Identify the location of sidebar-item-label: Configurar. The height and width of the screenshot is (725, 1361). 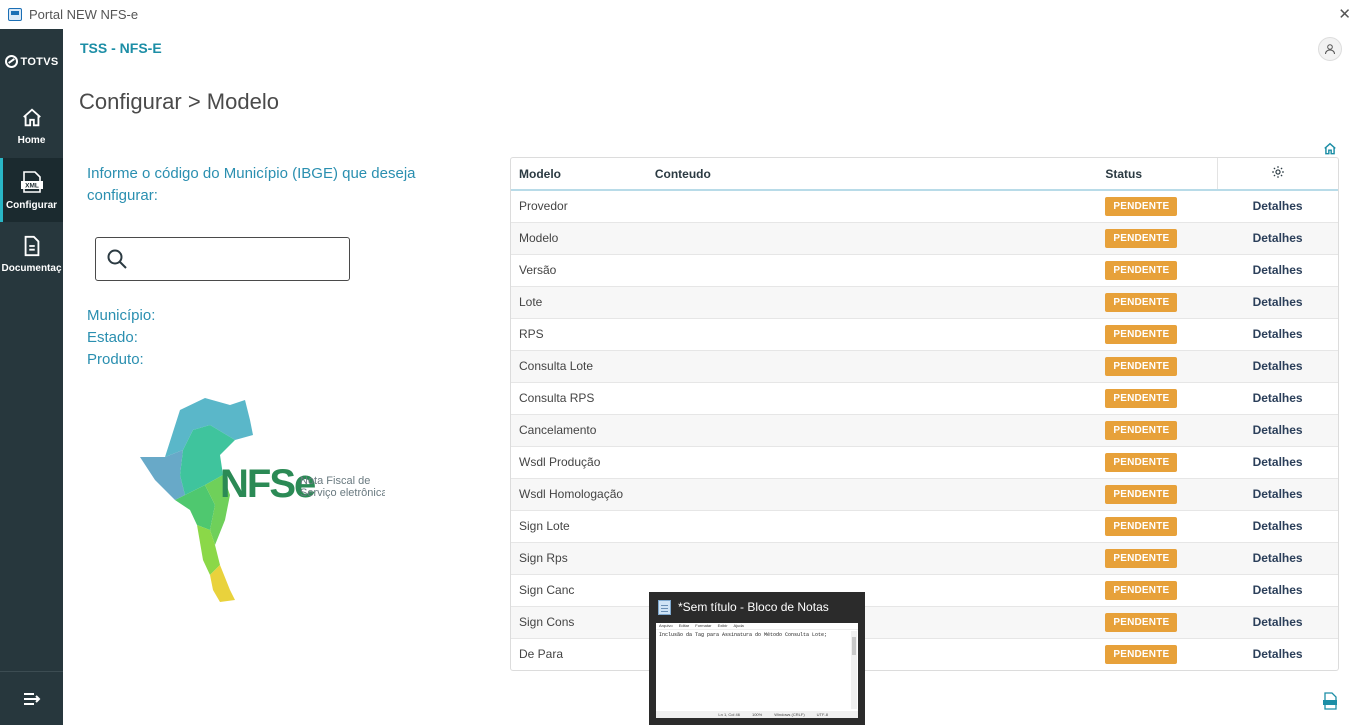
(31, 205).